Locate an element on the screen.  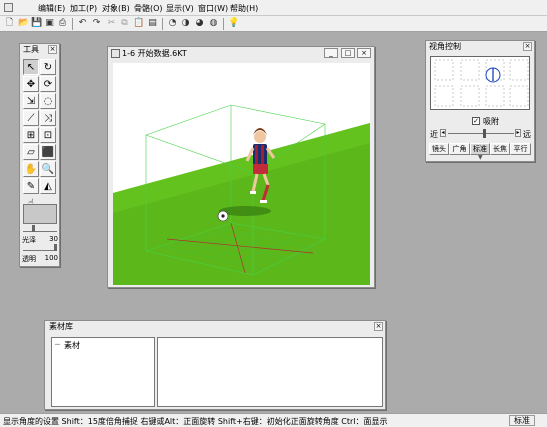
toolbox-title-bar: 工具 × is located at coordinates (39, 49).